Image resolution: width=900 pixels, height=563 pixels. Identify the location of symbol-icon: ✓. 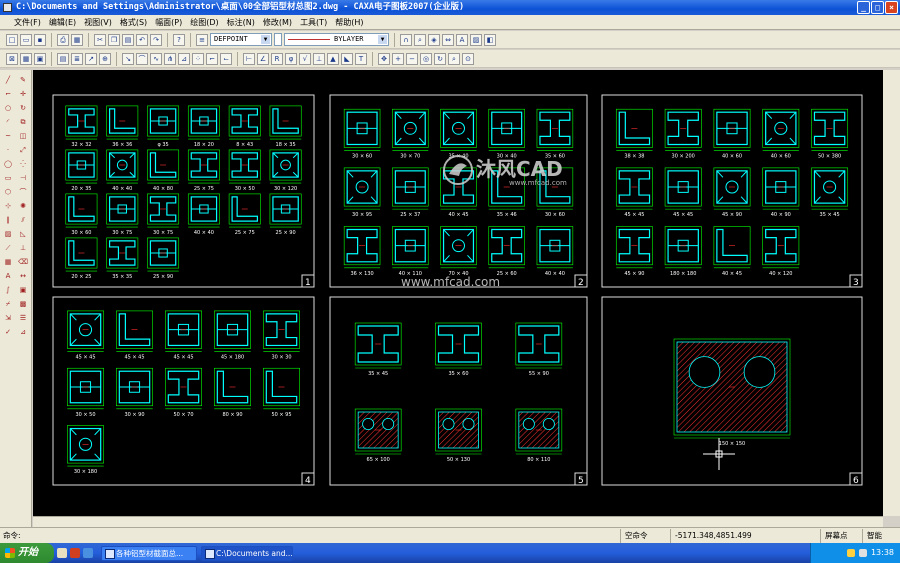
(8, 332).